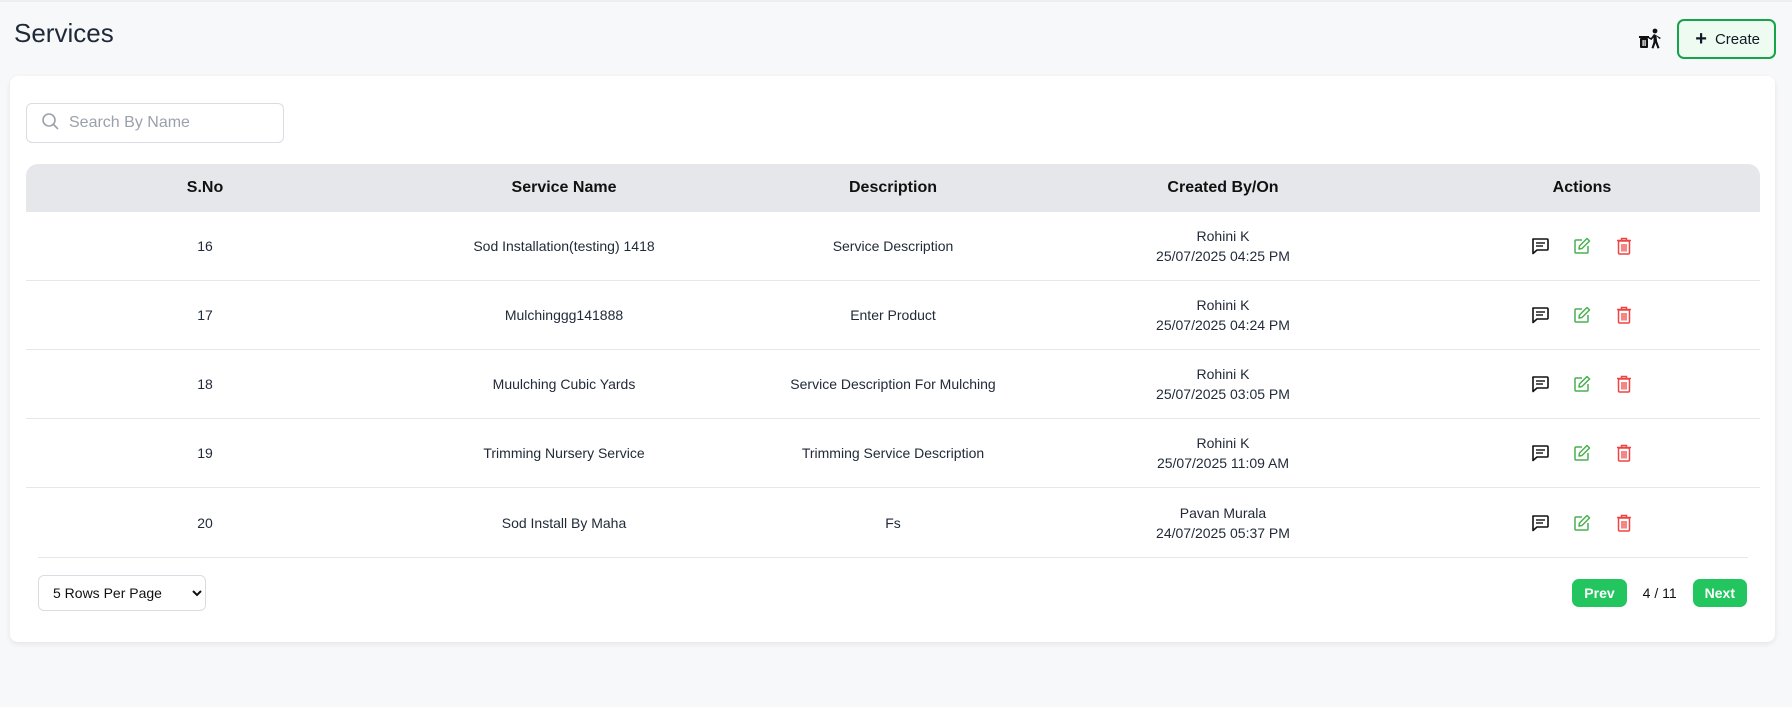 This screenshot has height=707, width=1792. What do you see at coordinates (1737, 39) in the screenshot?
I see `create-button-label: Create` at bounding box center [1737, 39].